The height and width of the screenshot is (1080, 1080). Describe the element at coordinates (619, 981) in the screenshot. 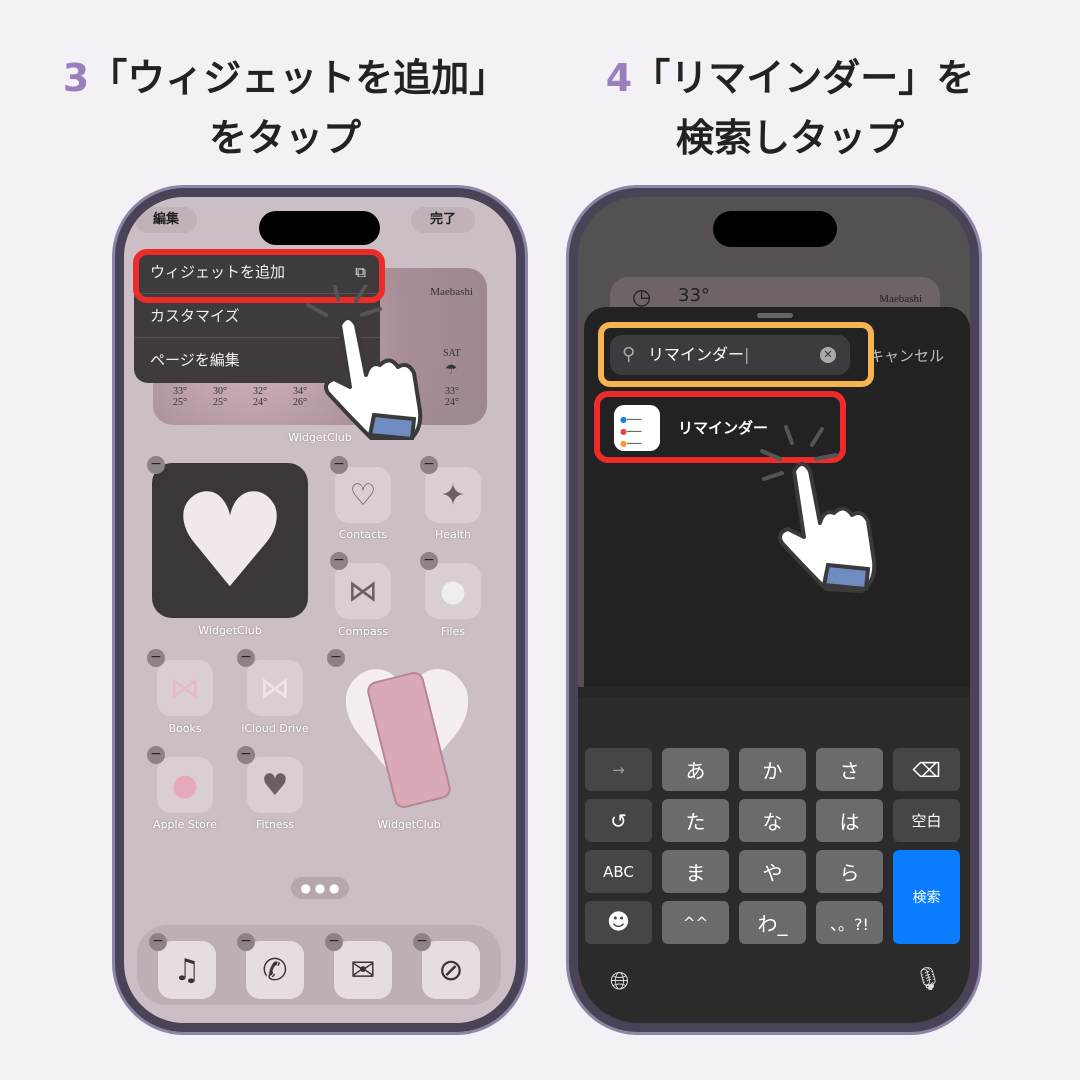

I see `globe-icon: 🌐︎` at that location.